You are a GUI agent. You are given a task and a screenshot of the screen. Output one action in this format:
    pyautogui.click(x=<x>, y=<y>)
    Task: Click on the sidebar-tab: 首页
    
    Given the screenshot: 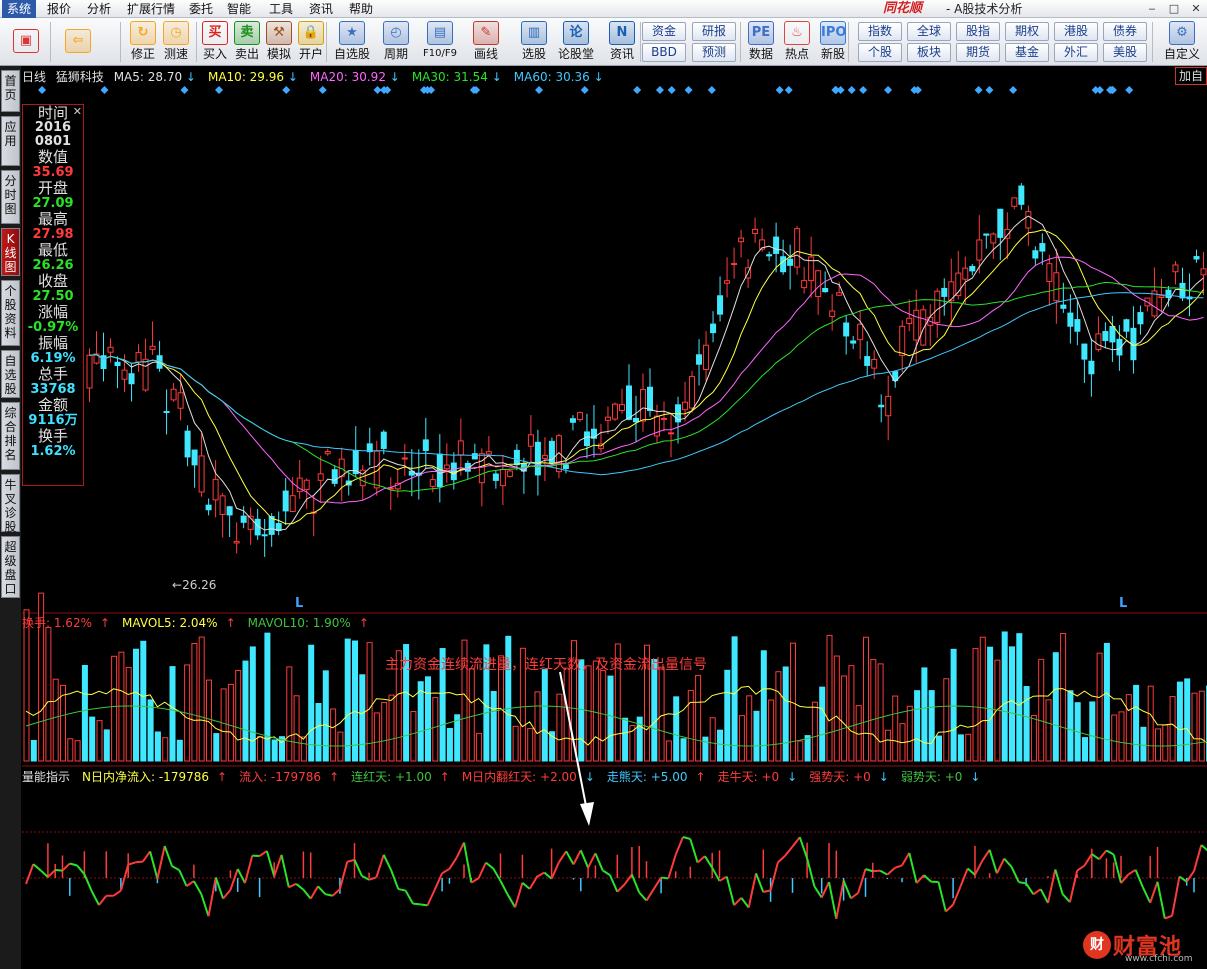 What is the action you would take?
    pyautogui.click(x=10, y=91)
    